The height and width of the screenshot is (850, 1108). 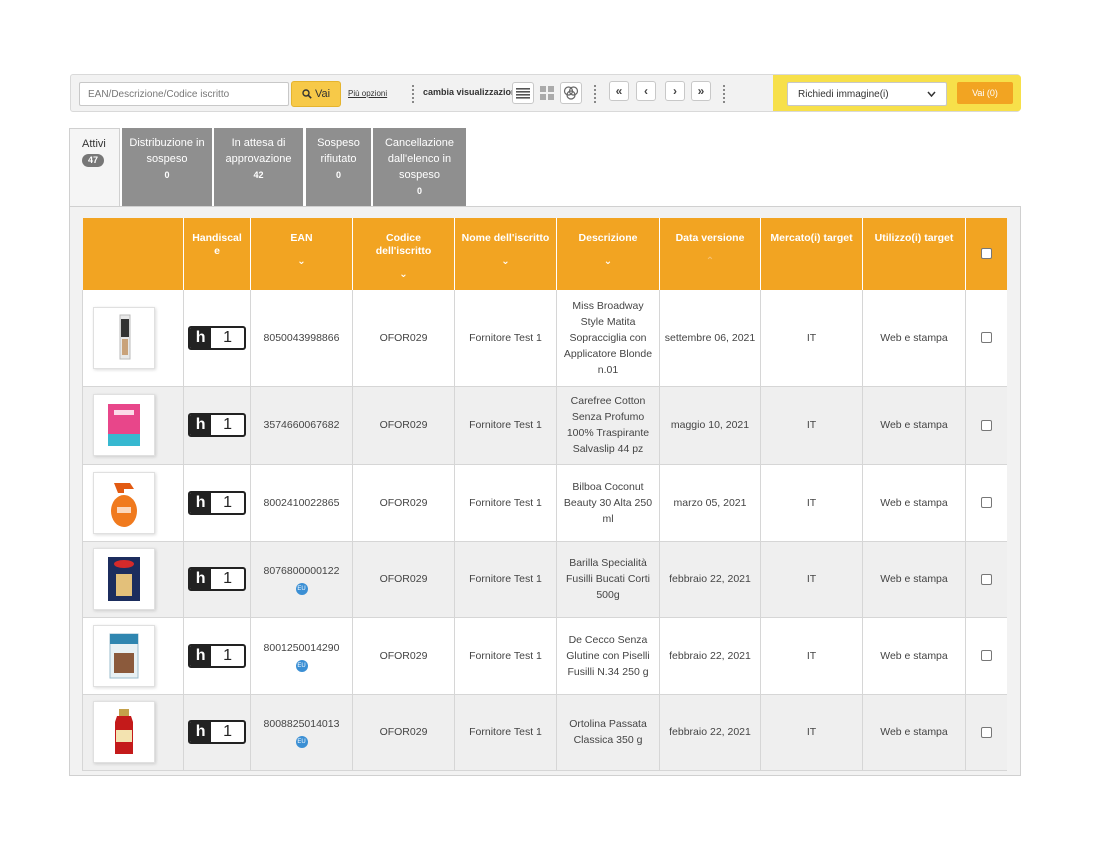 What do you see at coordinates (710, 338) in the screenshot?
I see `data-versione-cell: settembre 06, 2021` at bounding box center [710, 338].